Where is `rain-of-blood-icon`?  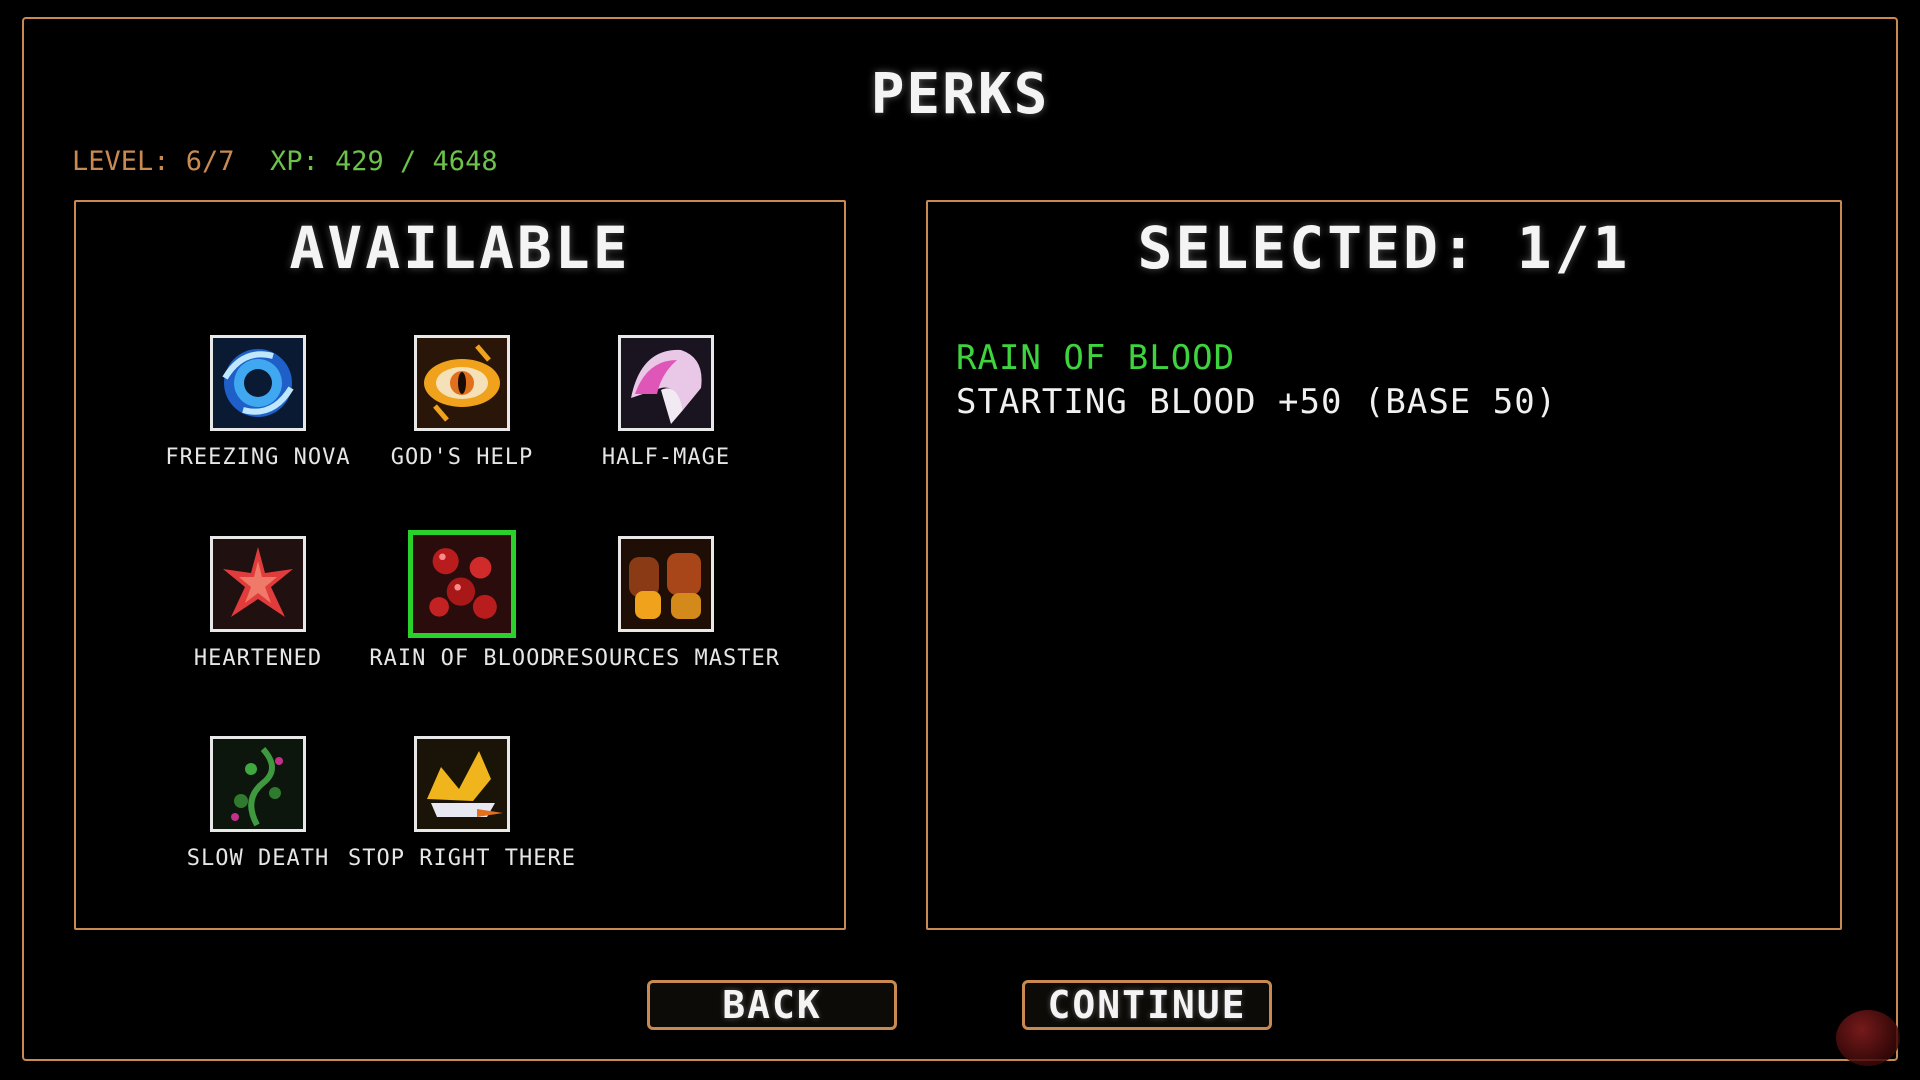
rain-of-blood-icon is located at coordinates (462, 584).